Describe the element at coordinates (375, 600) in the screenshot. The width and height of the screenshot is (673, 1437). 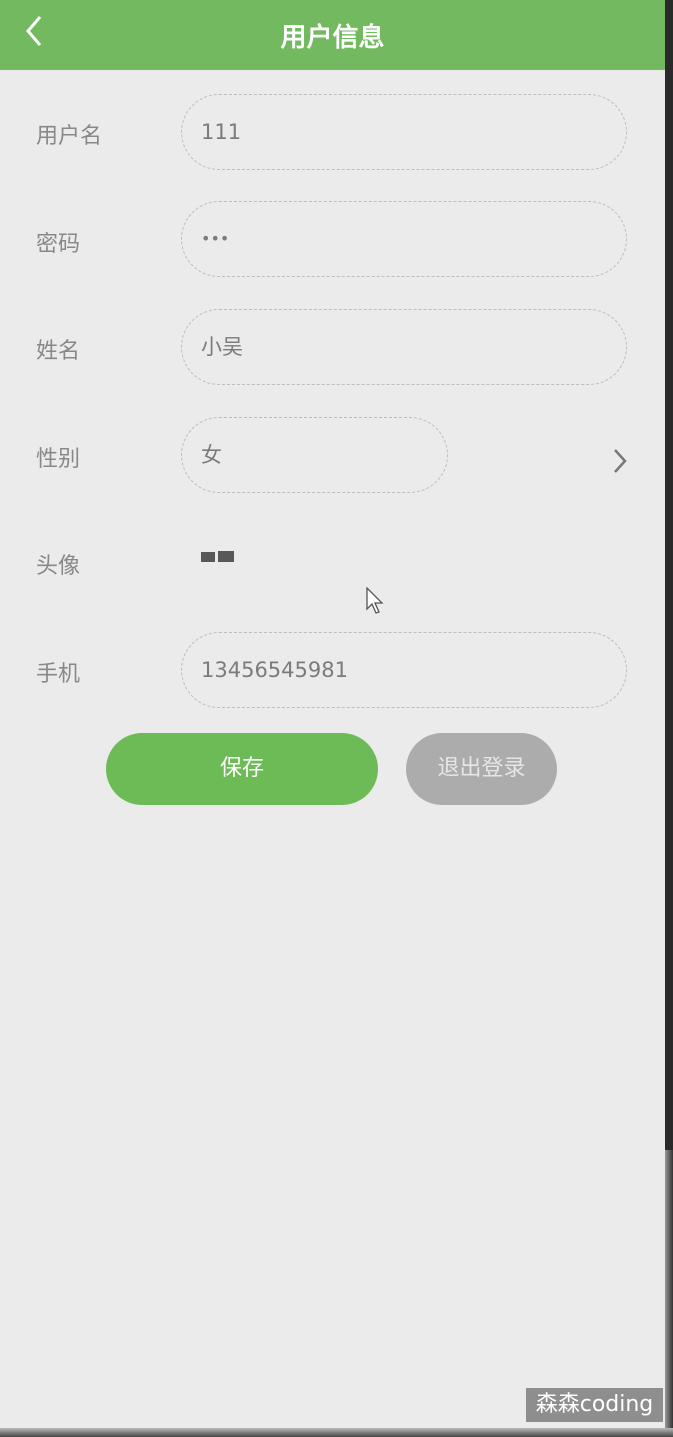
I see `mouse-cursor-icon` at that location.